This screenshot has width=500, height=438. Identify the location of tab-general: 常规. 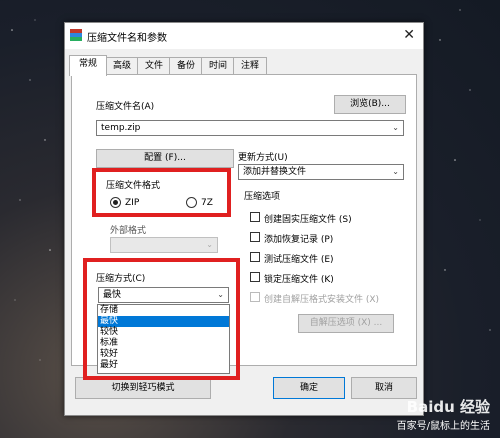
(88, 65).